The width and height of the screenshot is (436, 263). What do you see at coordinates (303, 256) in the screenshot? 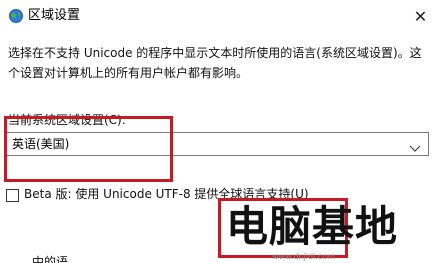
I see `watermark-url: www.dnjidi.com` at bounding box center [303, 256].